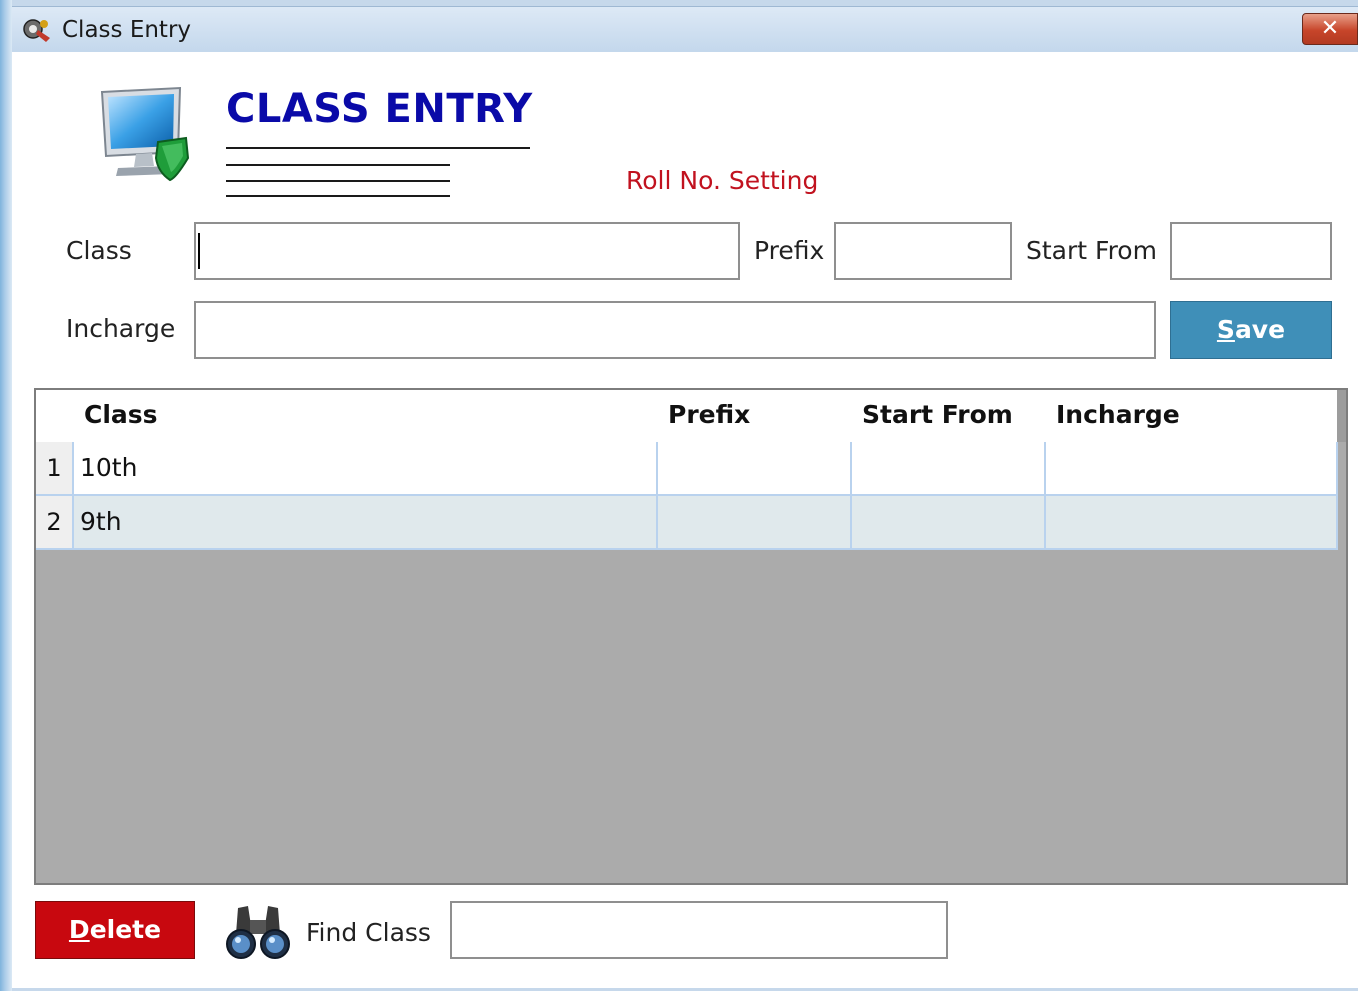  I want to click on start-from-input, so click(1251, 251).